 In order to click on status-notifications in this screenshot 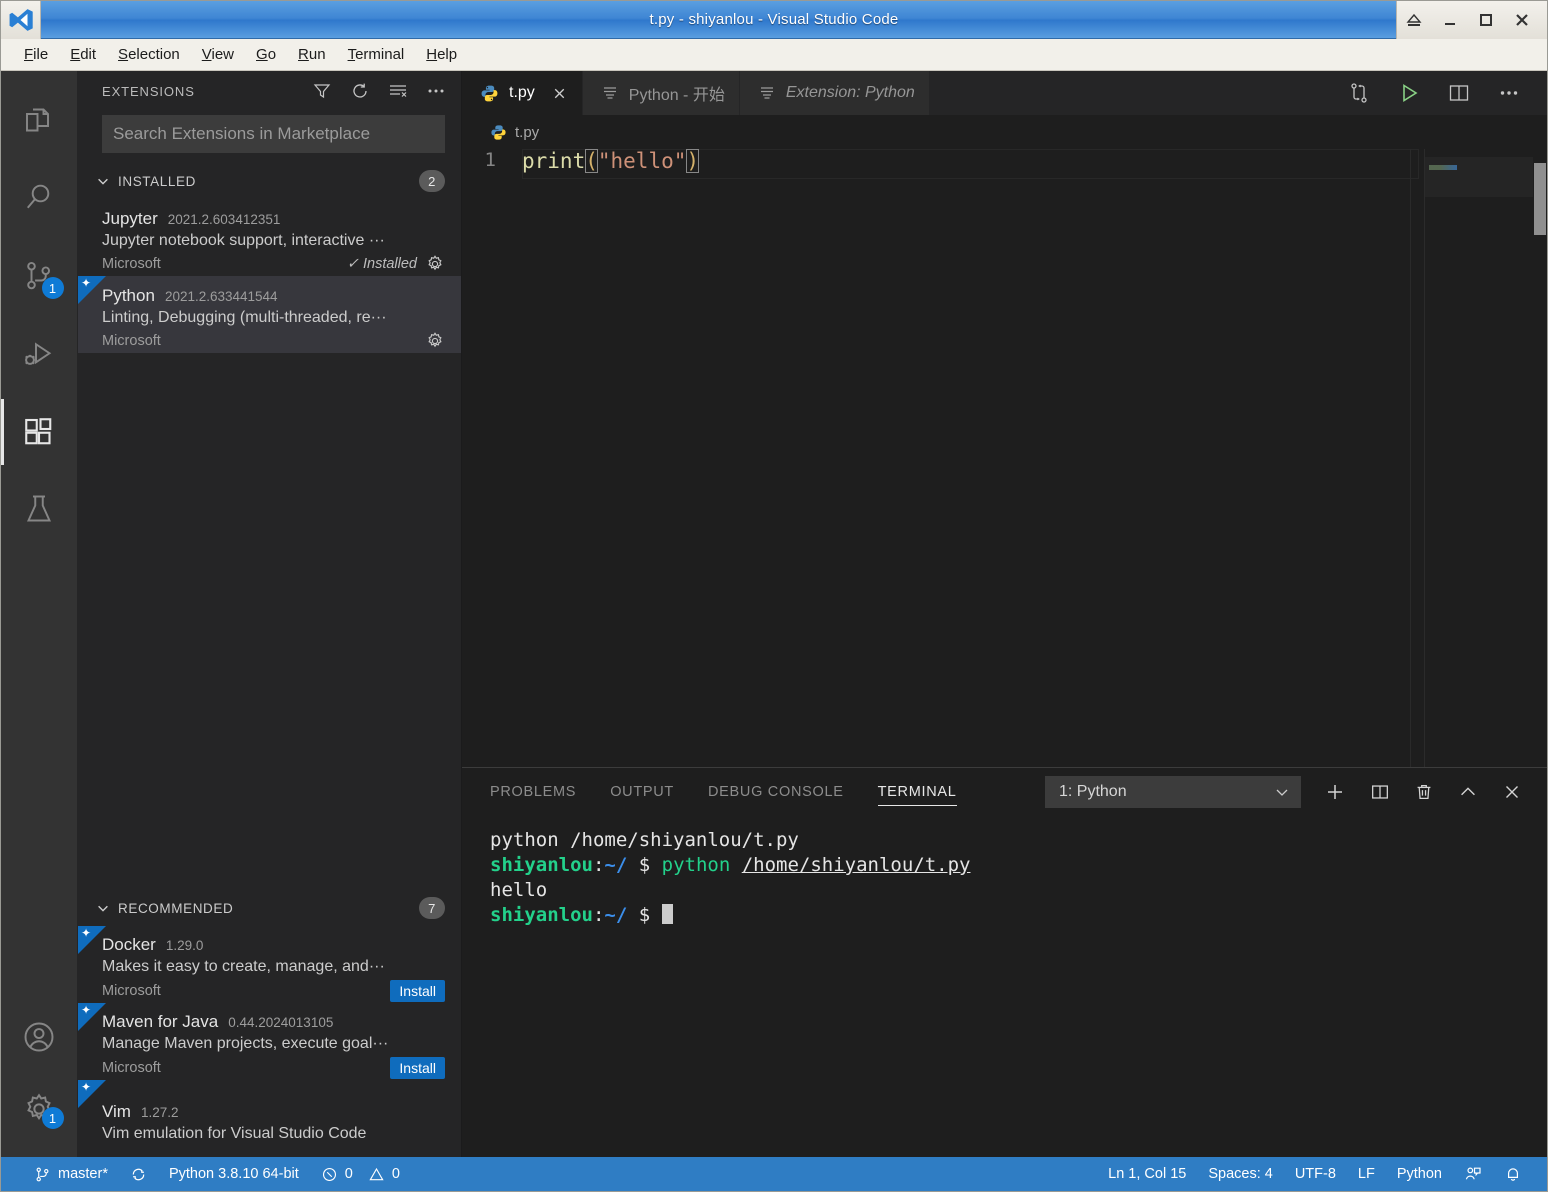, I will do `click(1513, 1174)`.